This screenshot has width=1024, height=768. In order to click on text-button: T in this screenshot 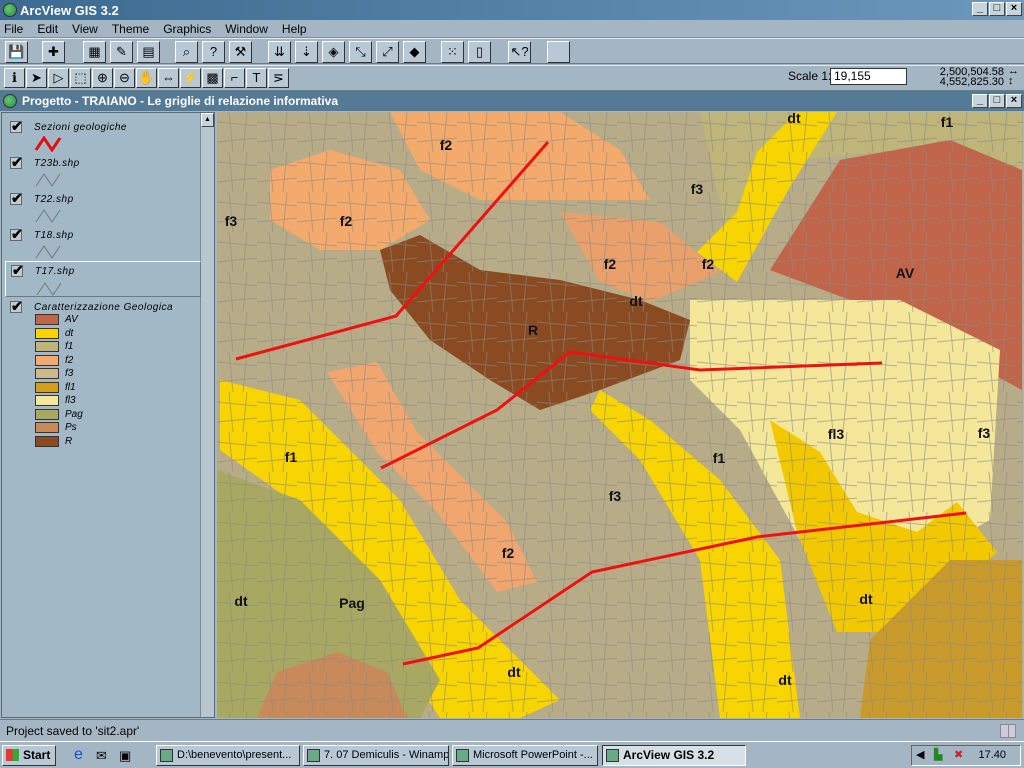, I will do `click(256, 78)`.